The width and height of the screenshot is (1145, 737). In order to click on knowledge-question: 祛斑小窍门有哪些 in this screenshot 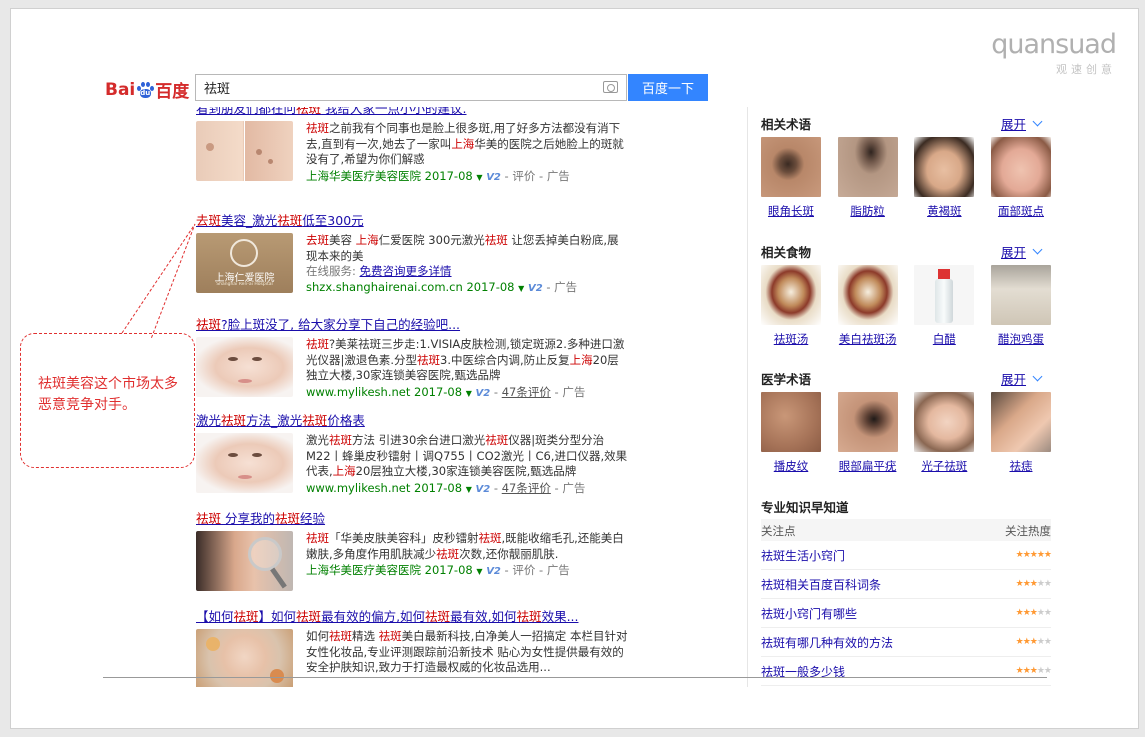, I will do `click(809, 613)`.